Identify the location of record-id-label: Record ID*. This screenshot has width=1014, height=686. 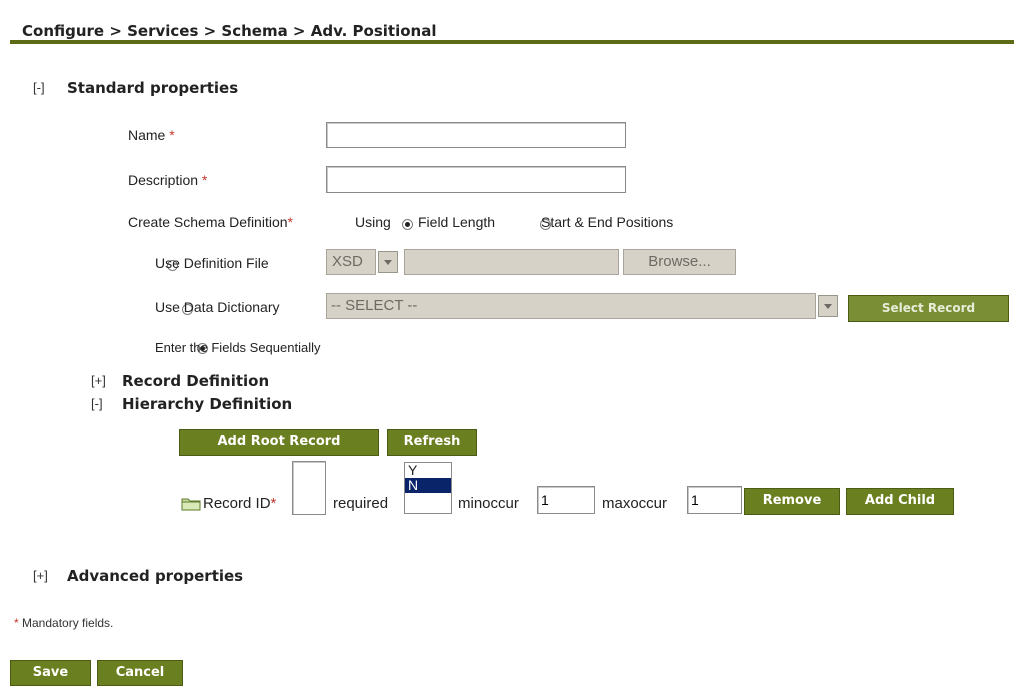
(239, 503).